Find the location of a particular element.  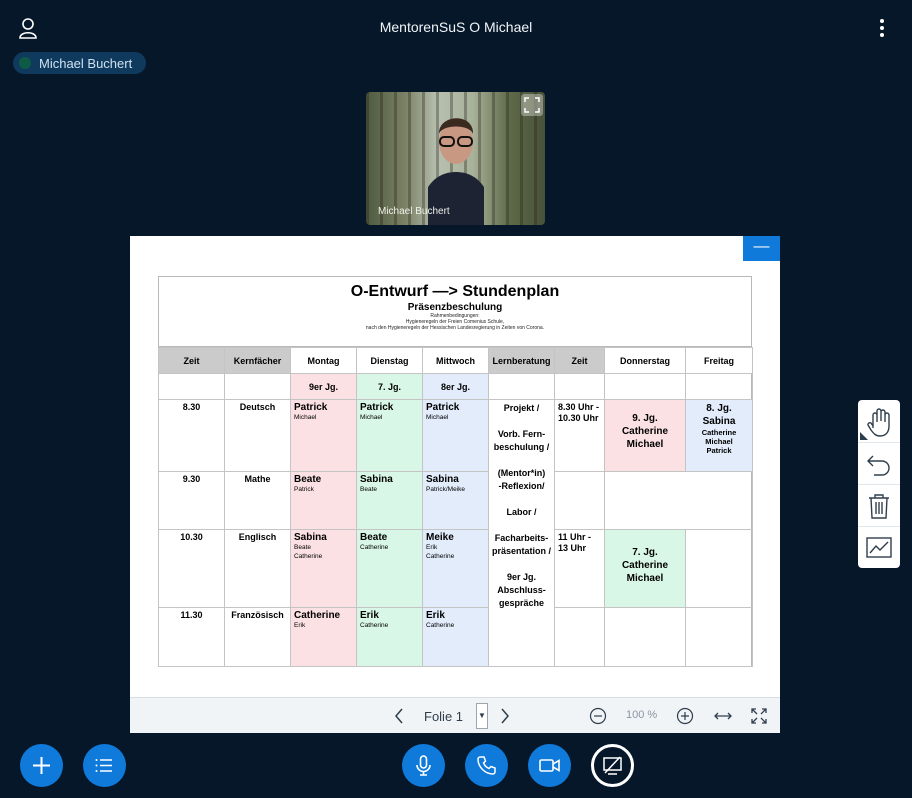

header-cell: Mittwoch is located at coordinates (455, 360).